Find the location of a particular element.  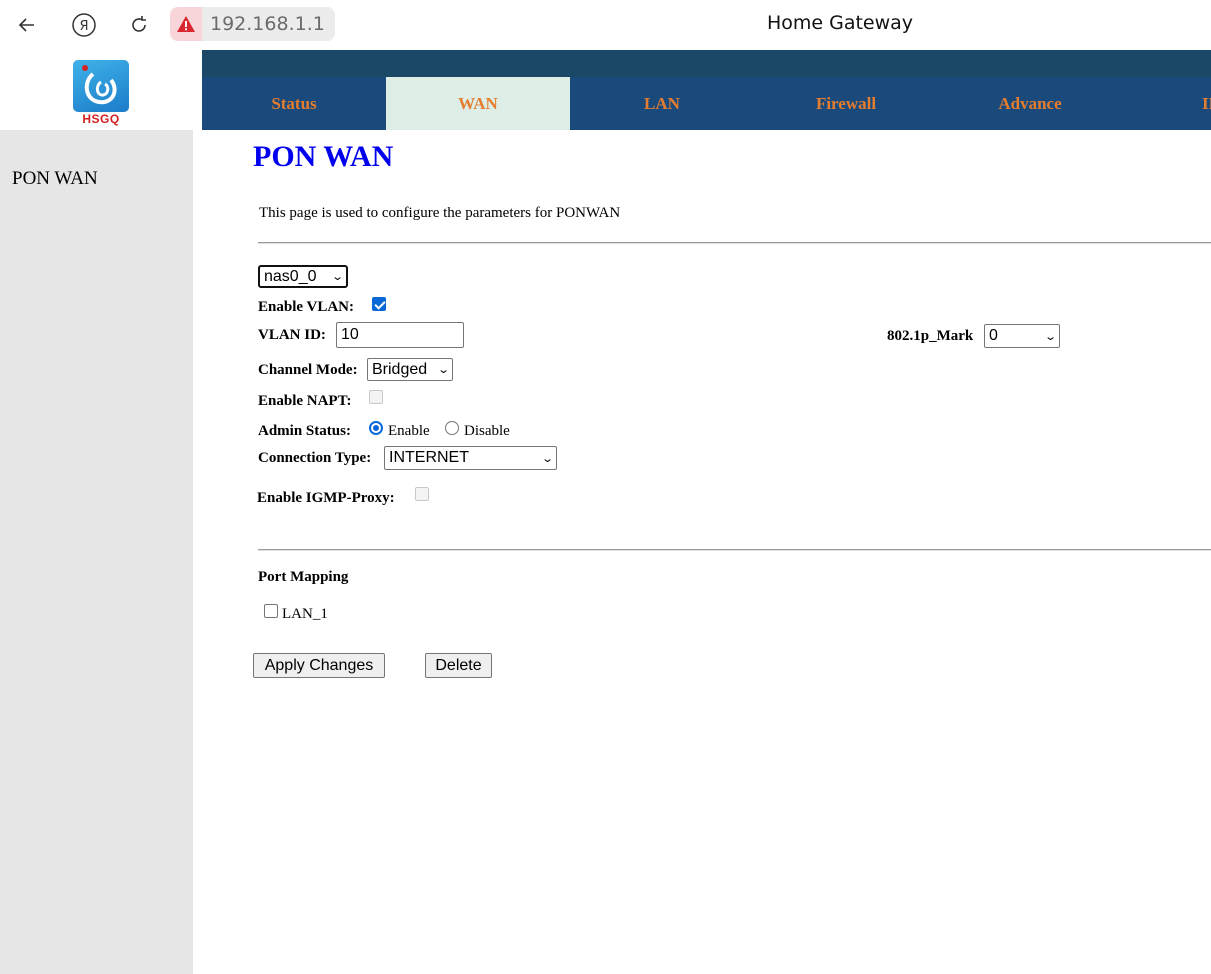

connection-type-label: Connection Type: is located at coordinates (315, 458).